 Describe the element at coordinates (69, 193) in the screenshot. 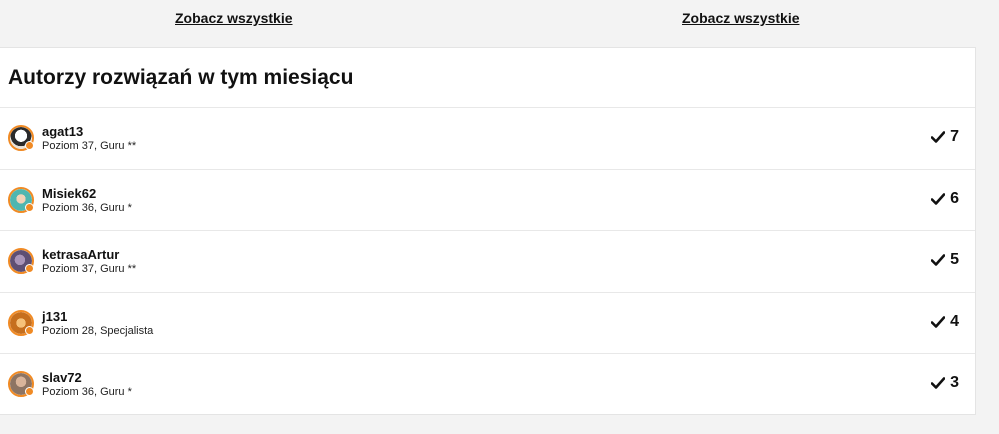

I see `author-name: Misiek62` at that location.